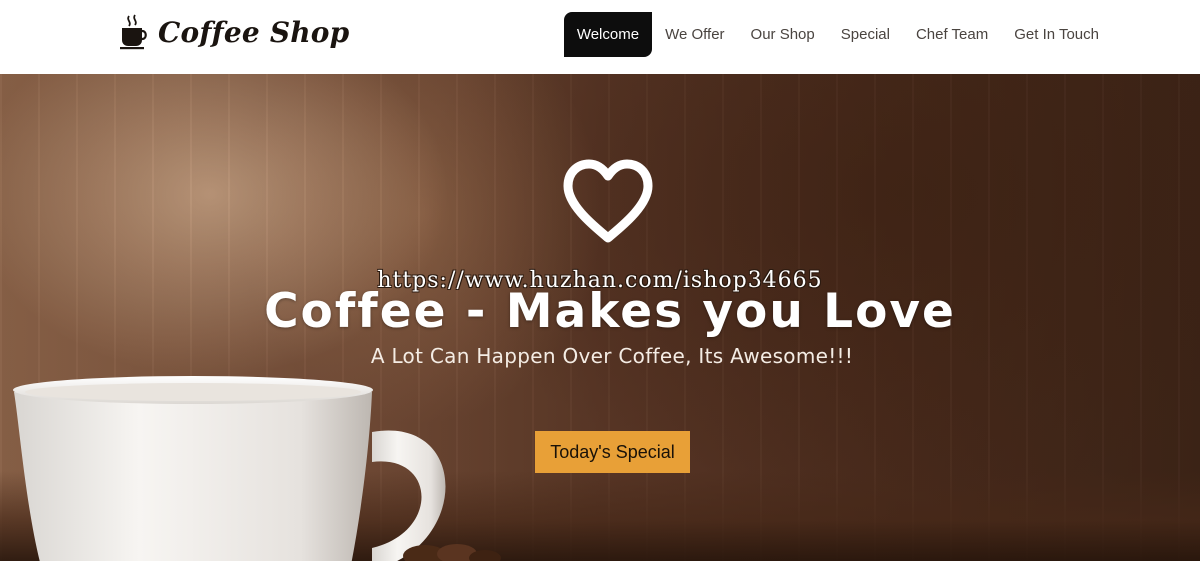 The width and height of the screenshot is (1200, 561). Describe the element at coordinates (783, 34) in the screenshot. I see `nav-item-our-shop: Our Shop` at that location.